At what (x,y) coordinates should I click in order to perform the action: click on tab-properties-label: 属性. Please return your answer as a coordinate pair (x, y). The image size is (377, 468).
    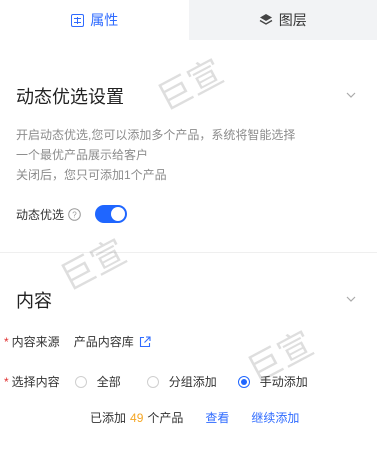
    Looking at the image, I should click on (104, 20).